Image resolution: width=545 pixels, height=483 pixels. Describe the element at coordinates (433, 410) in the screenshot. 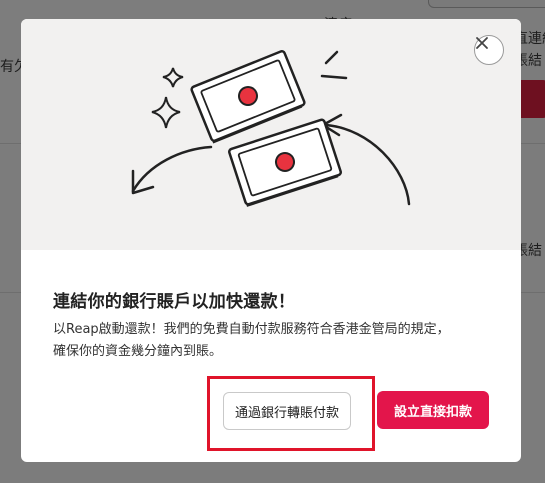

I see `direct-debit-button: 設立直接扣款` at that location.